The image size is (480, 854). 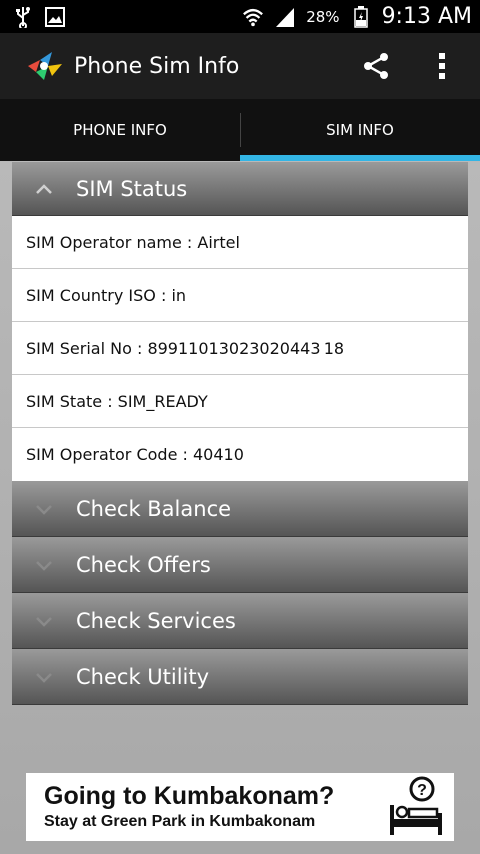 I want to click on chevron-up-icon, so click(x=44, y=189).